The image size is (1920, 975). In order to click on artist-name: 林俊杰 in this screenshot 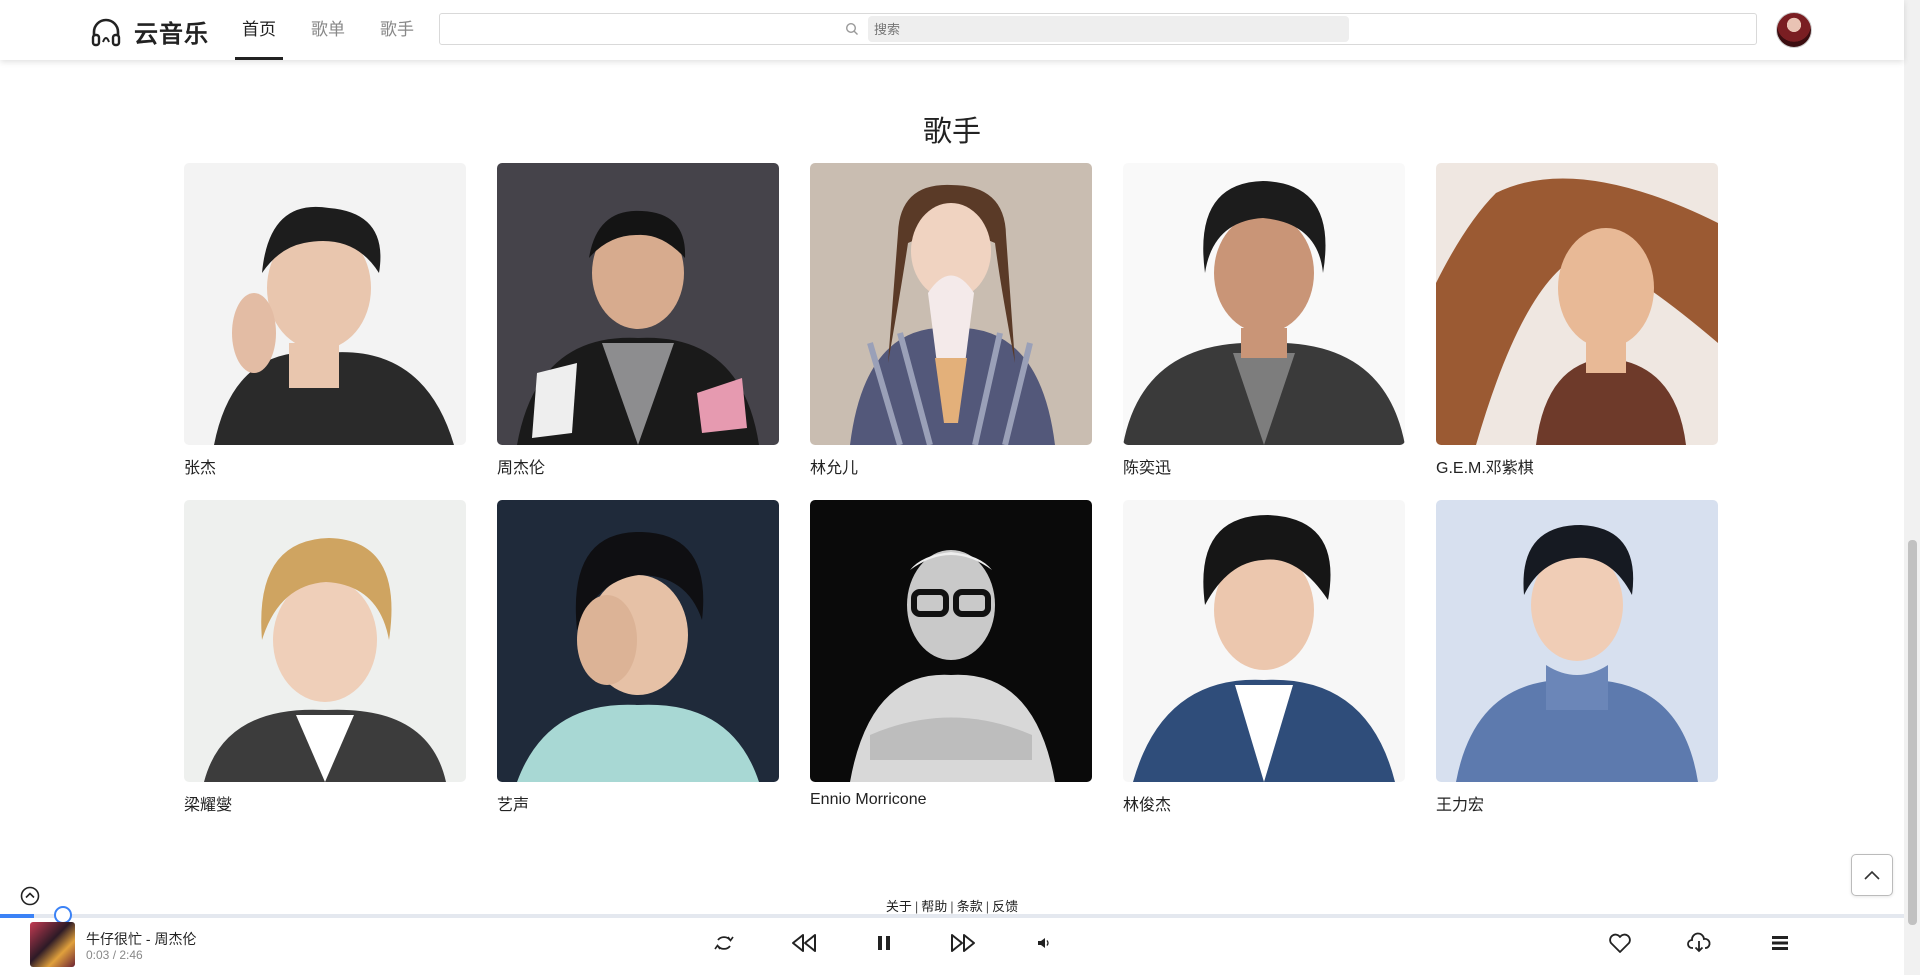, I will do `click(1264, 802)`.